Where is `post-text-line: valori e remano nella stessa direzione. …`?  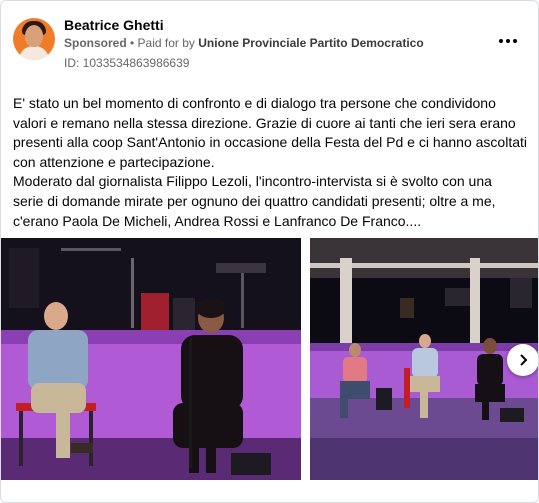 post-text-line: valori e remano nella stessa direzione. … is located at coordinates (264, 122).